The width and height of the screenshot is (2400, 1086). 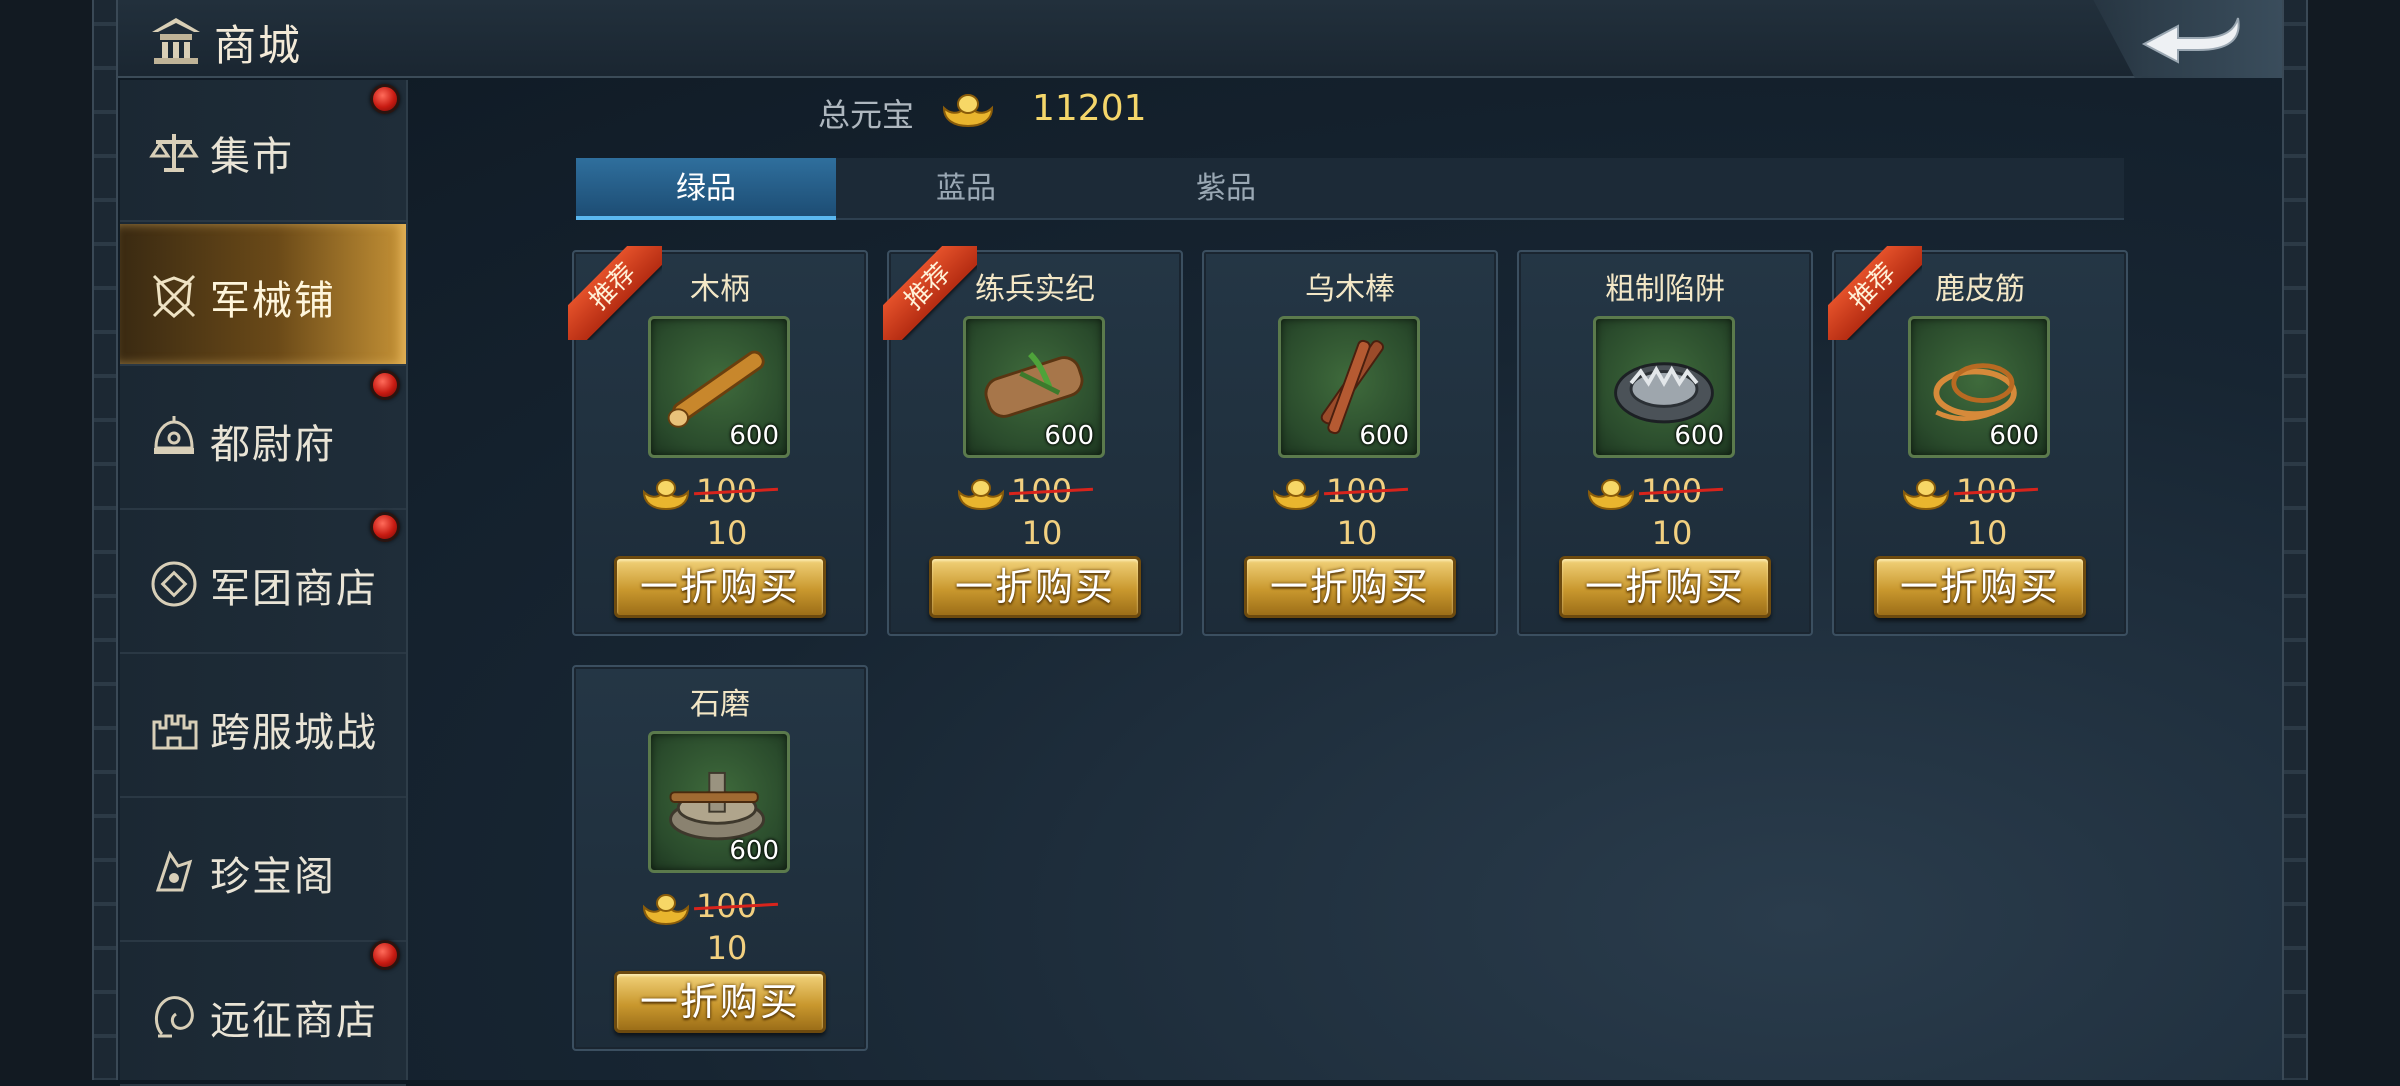 What do you see at coordinates (174, 1017) in the screenshot?
I see `expedition-icon` at bounding box center [174, 1017].